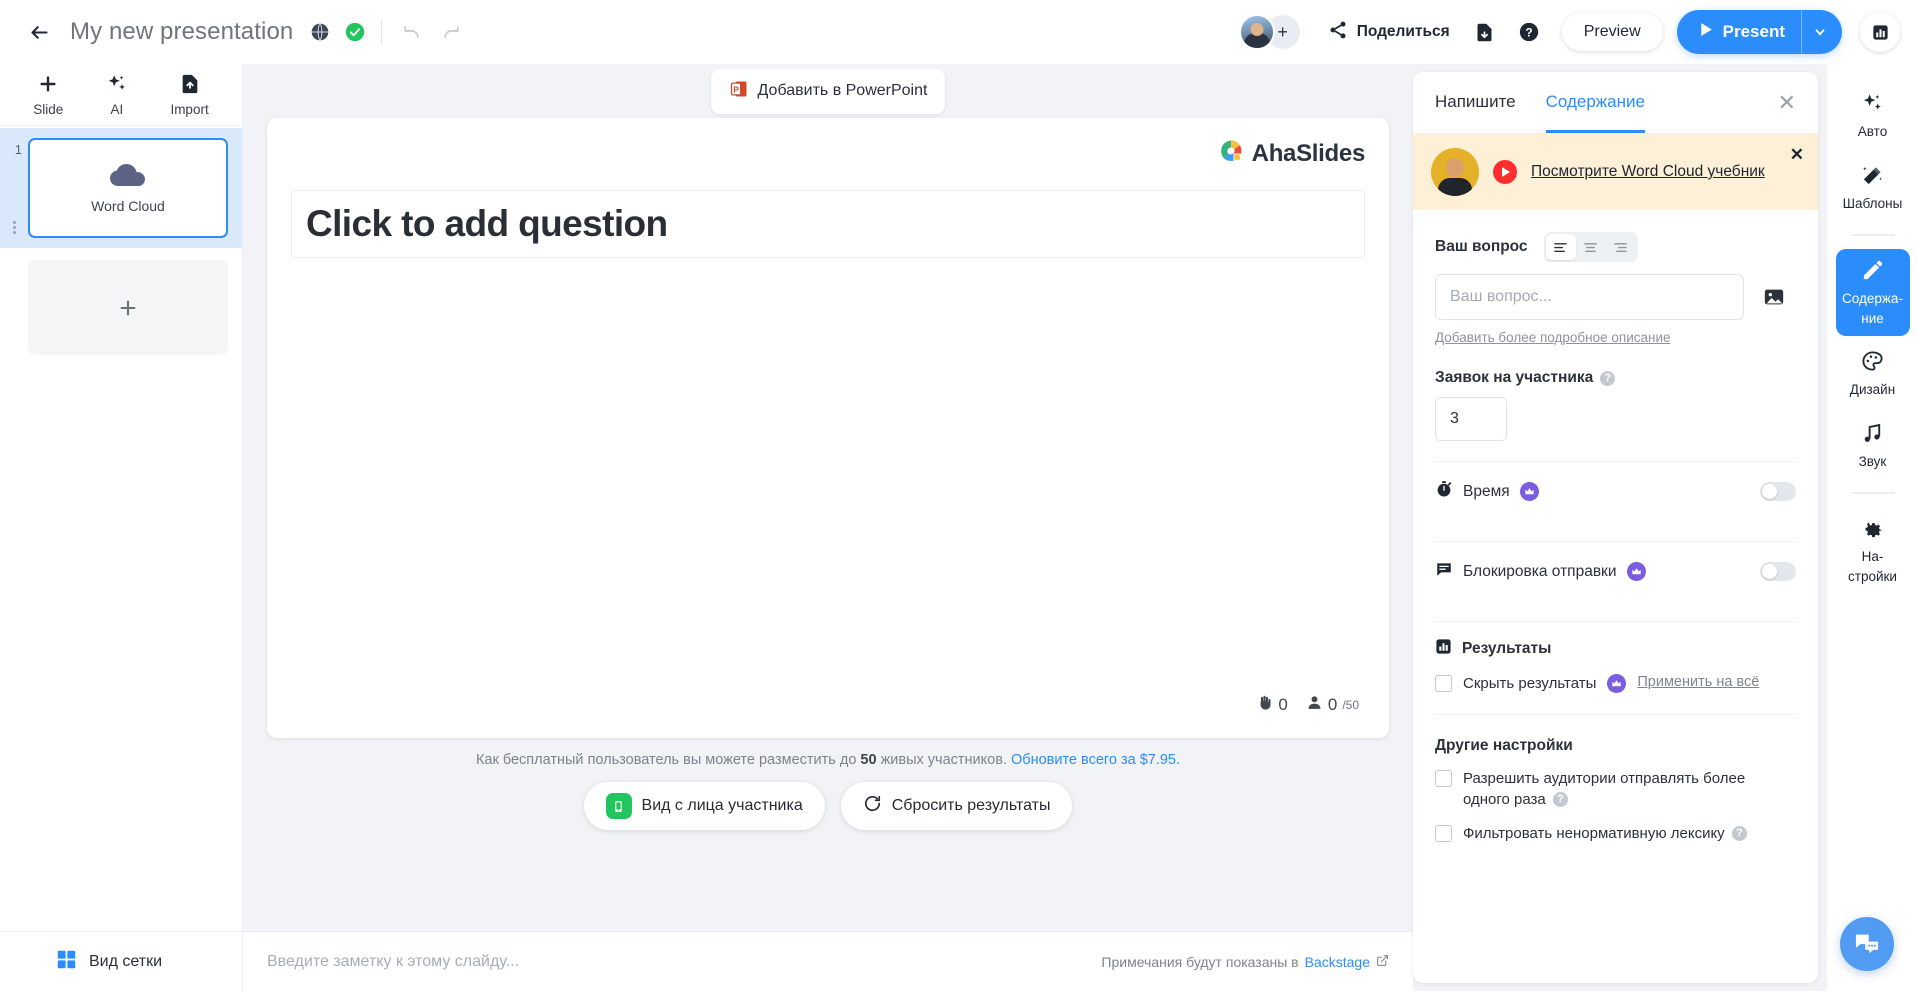 This screenshot has height=991, width=1918. Describe the element at coordinates (828, 91) in the screenshot. I see `add-to-powerpoint-button: P Добавить в PowerPoint` at that location.